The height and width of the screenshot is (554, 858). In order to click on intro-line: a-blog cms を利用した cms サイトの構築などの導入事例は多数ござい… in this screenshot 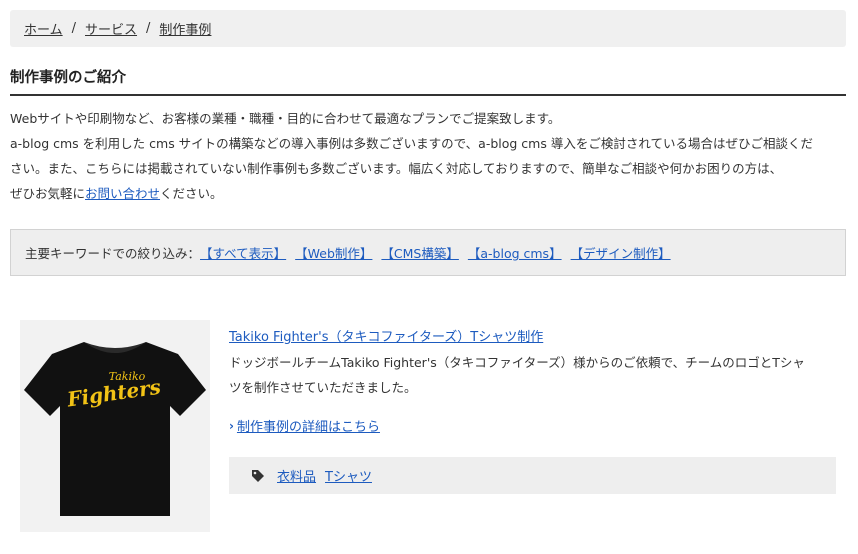, I will do `click(411, 143)`.